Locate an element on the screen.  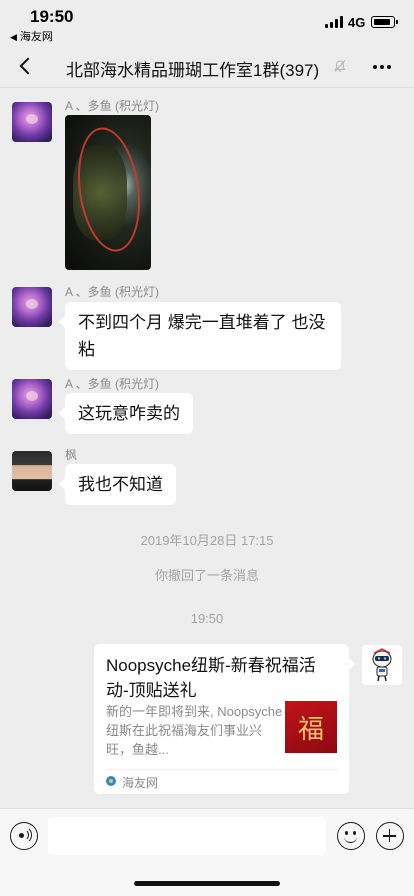
status-time: 19:50 is located at coordinates (52, 16).